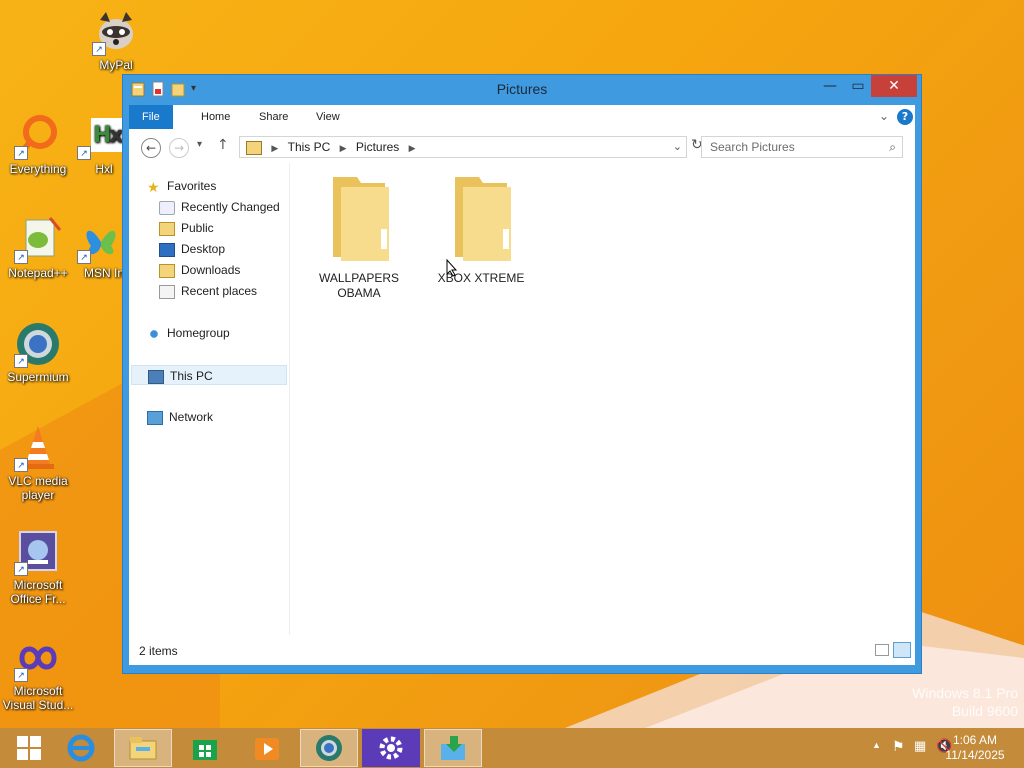 The width and height of the screenshot is (1024, 768). What do you see at coordinates (38, 552) in the screenshot?
I see `office-app-icon: ↗` at bounding box center [38, 552].